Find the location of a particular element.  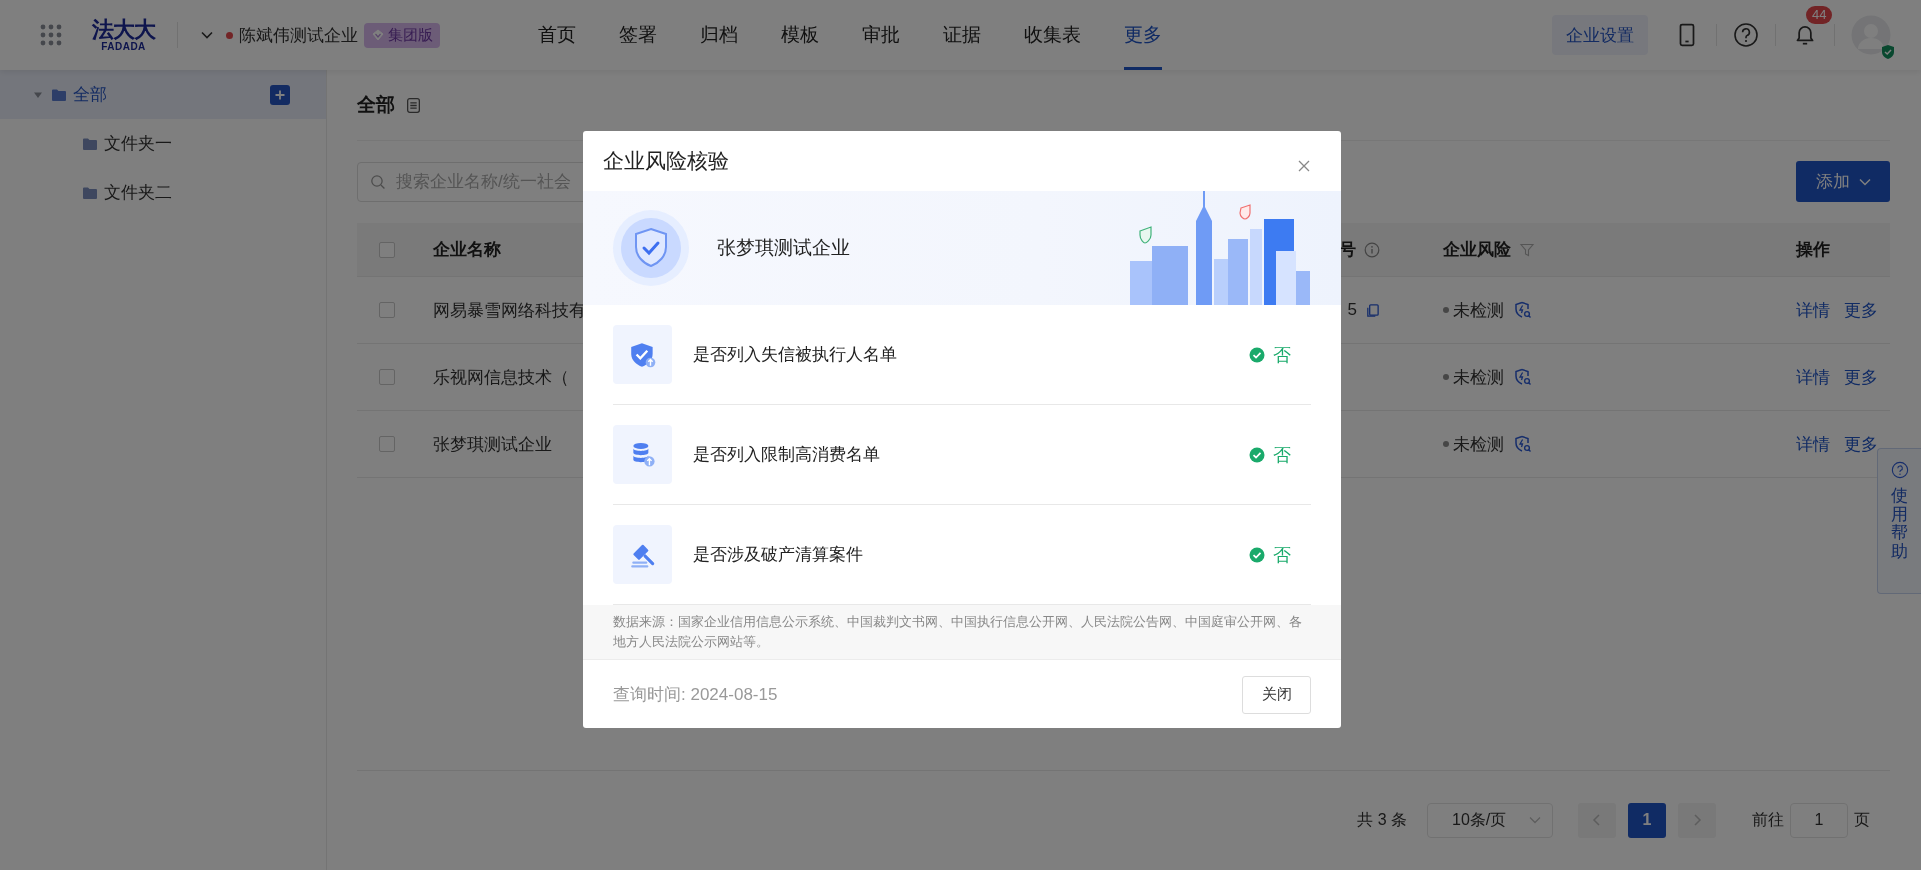

nav-tab: 模板 is located at coordinates (800, 35).